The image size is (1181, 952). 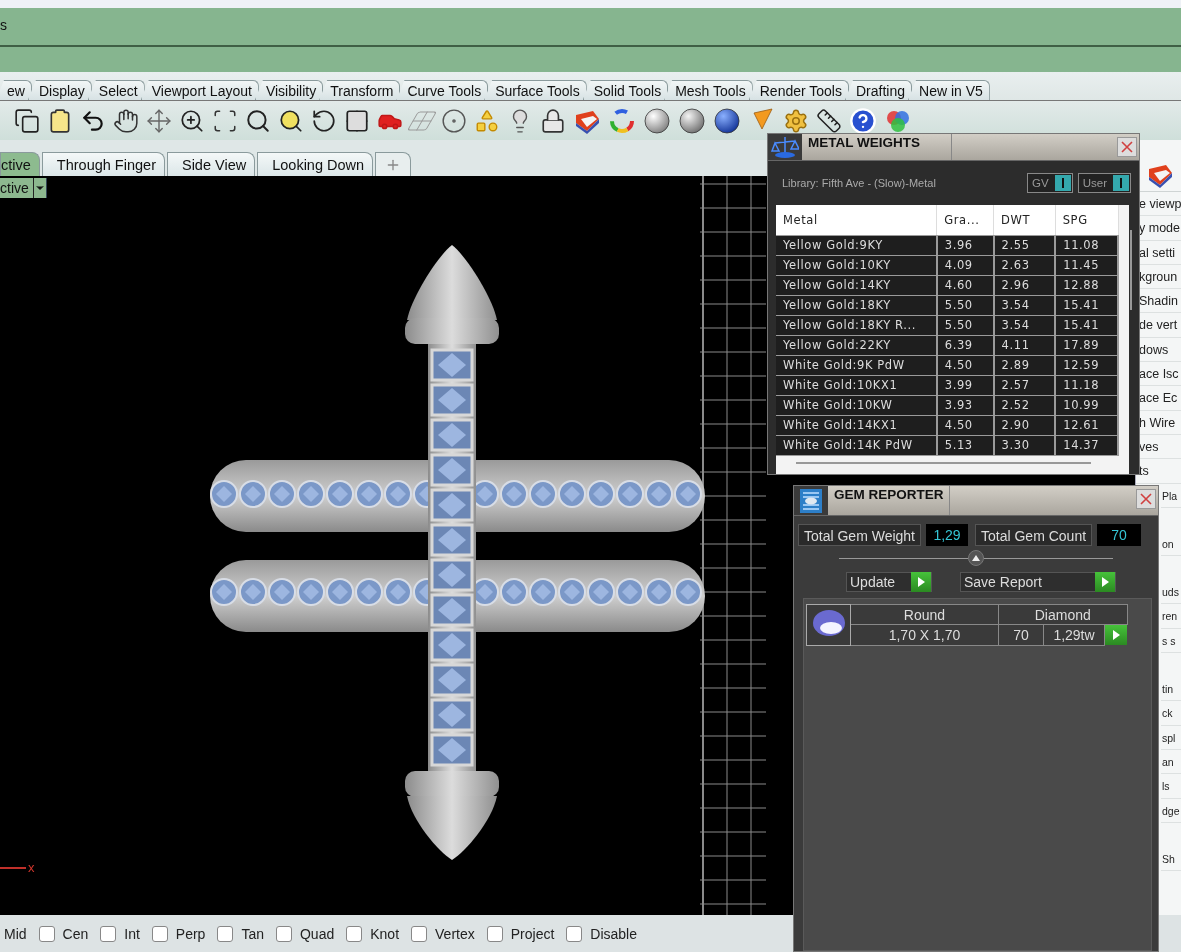 I want to click on action-button: Update, so click(x=889, y=582).